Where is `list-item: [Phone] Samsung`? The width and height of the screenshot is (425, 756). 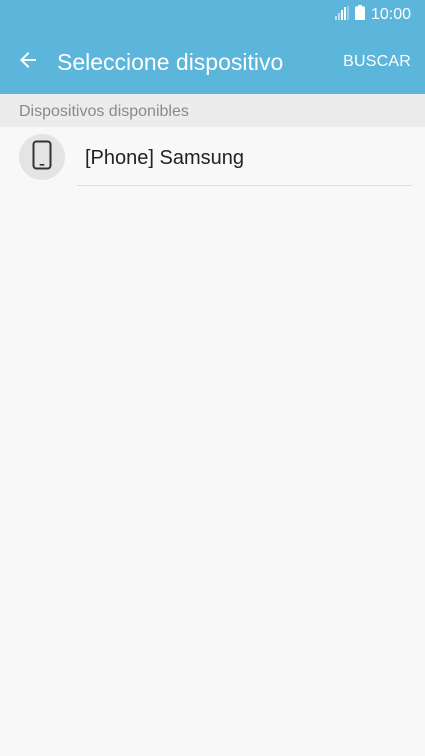
list-item: [Phone] Samsung is located at coordinates (212, 157).